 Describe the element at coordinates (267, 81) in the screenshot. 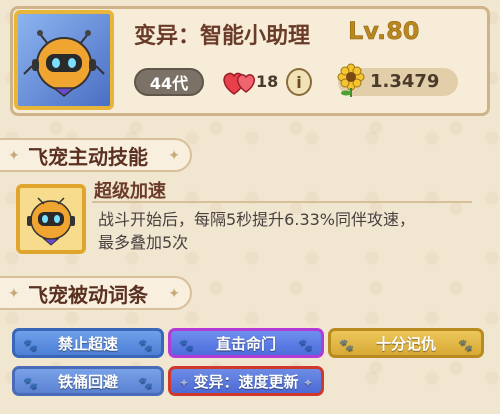

I see `heart-count: 18` at that location.